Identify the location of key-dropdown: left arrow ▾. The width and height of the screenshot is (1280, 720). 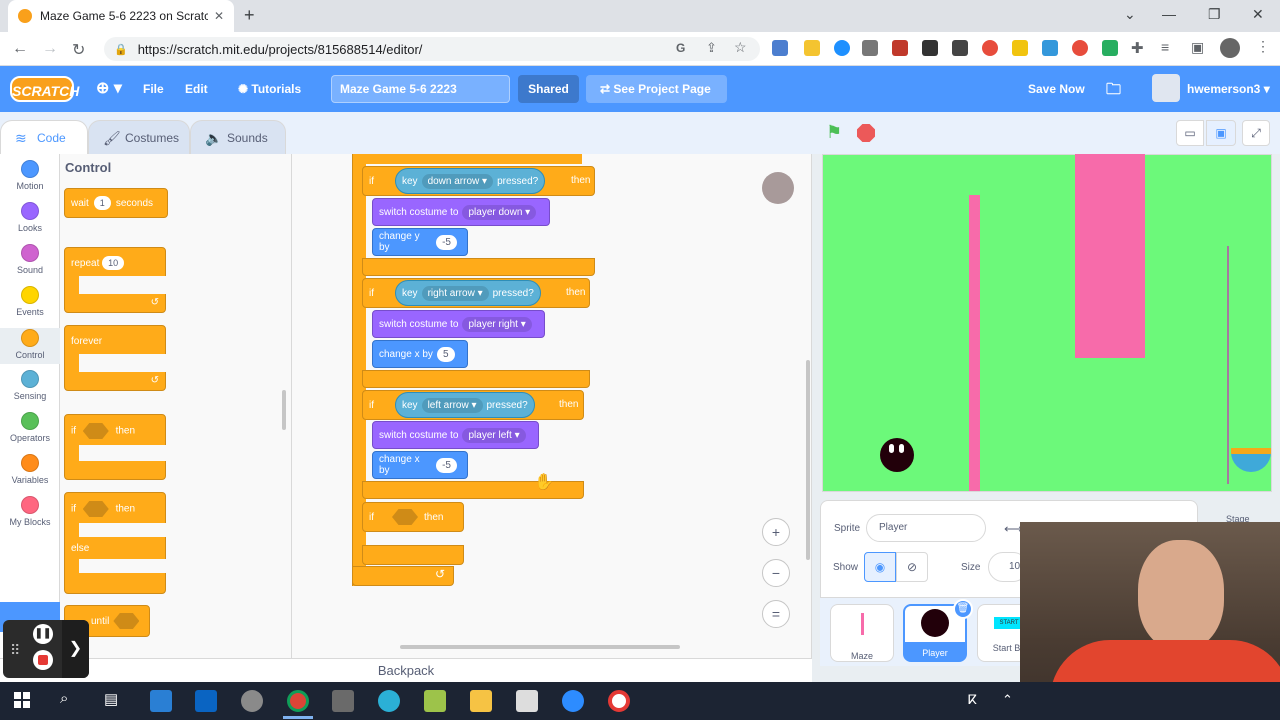
(452, 405).